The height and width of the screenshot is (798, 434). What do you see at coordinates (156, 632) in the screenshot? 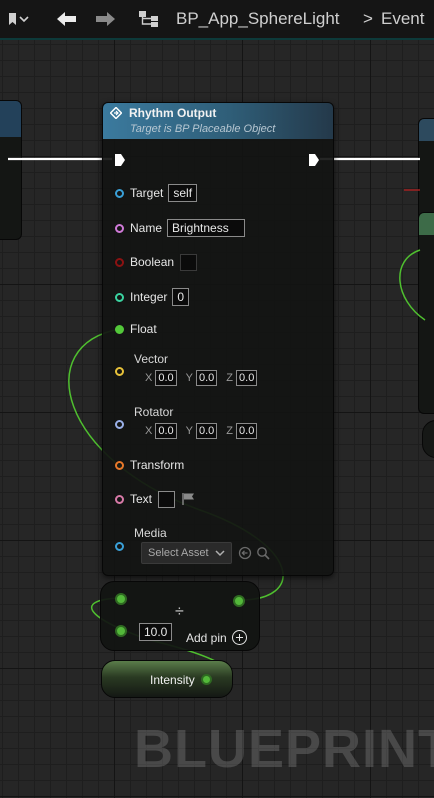
I see `divide-value-field: 10.0` at bounding box center [156, 632].